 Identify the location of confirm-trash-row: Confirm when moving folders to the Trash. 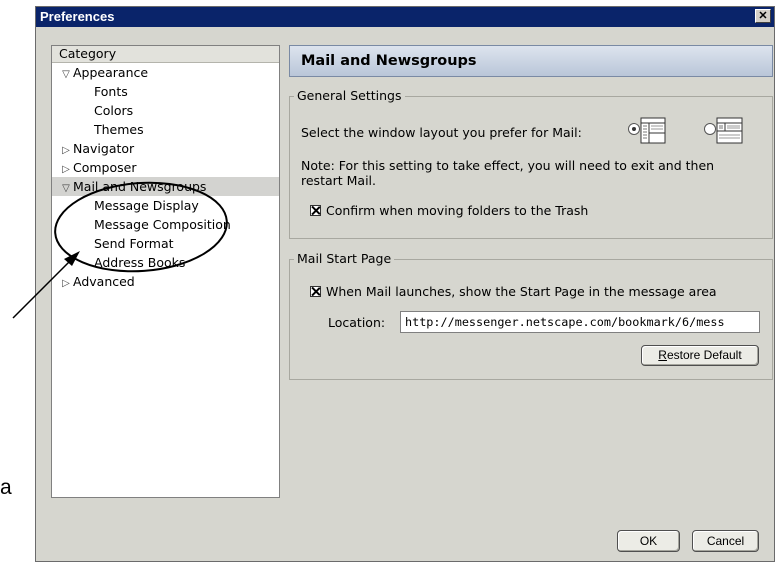
(449, 210).